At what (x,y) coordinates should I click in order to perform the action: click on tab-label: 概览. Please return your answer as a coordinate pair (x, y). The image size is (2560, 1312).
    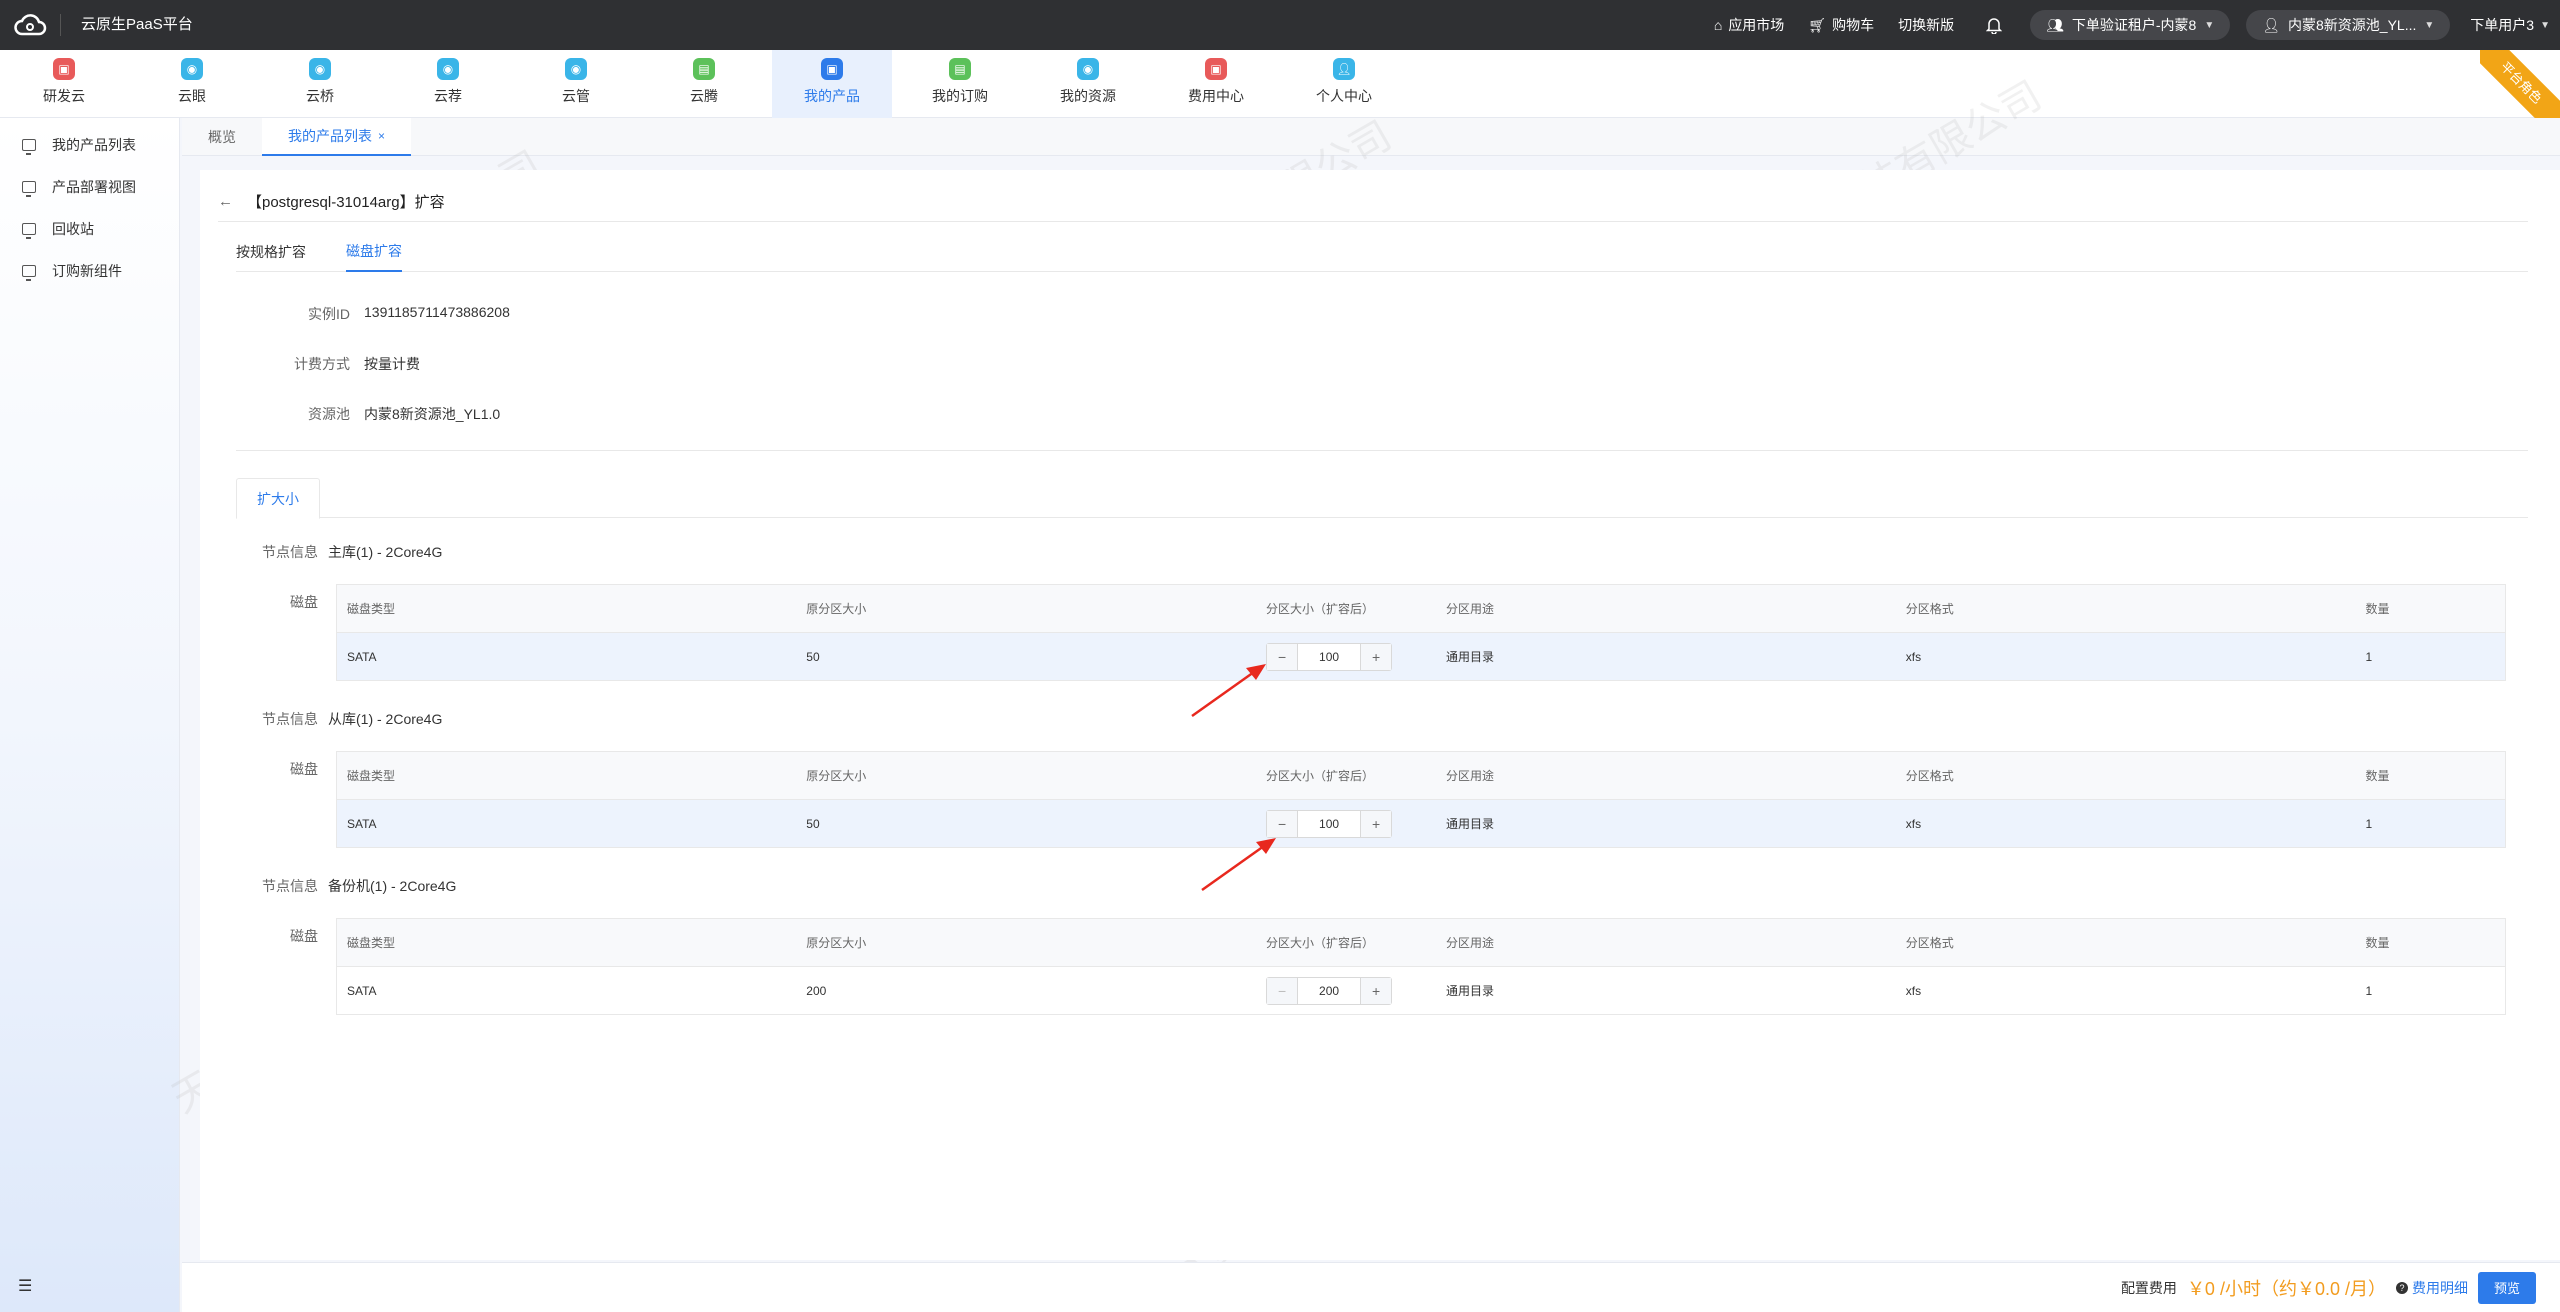
    Looking at the image, I should click on (222, 137).